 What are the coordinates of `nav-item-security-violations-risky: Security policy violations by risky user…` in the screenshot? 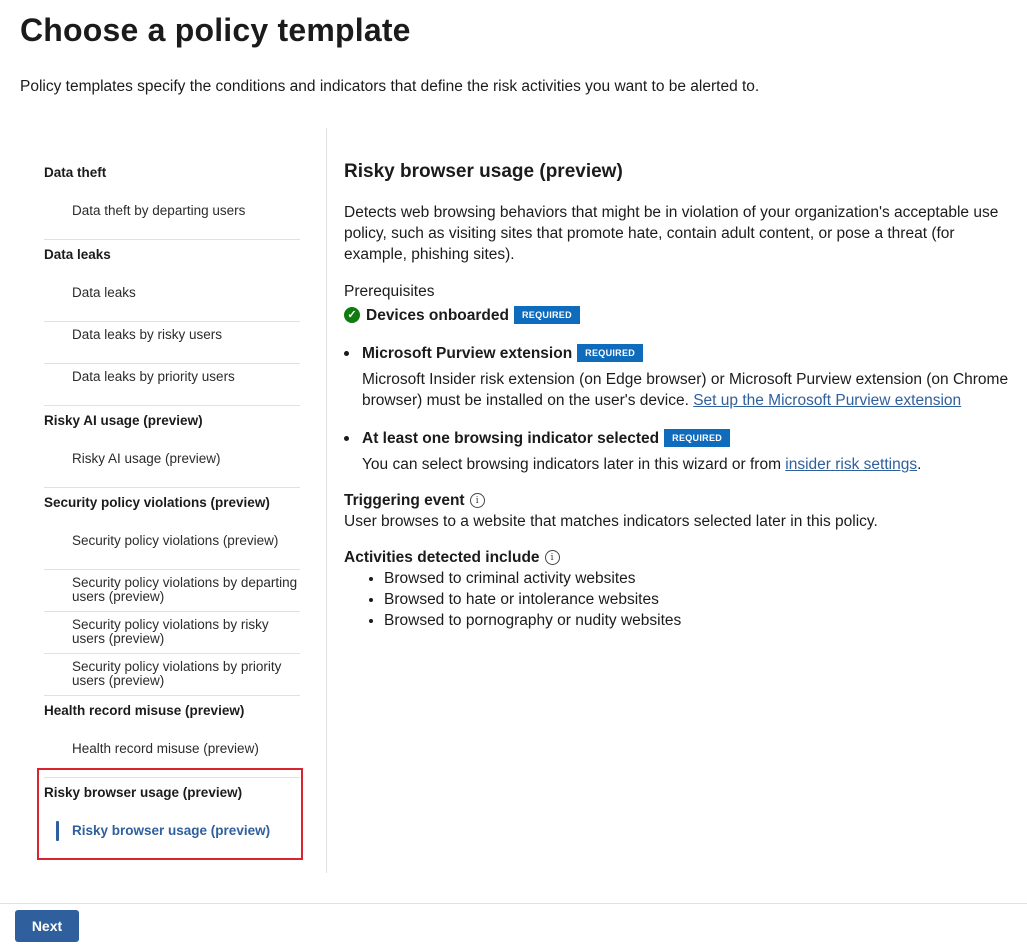 It's located at (172, 633).